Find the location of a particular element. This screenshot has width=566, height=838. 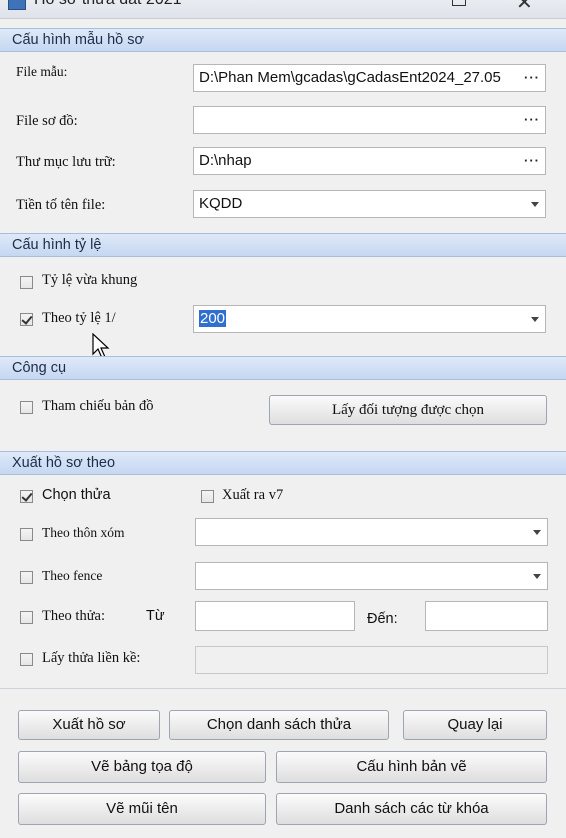

section-tools: Công cụ is located at coordinates (283, 368).